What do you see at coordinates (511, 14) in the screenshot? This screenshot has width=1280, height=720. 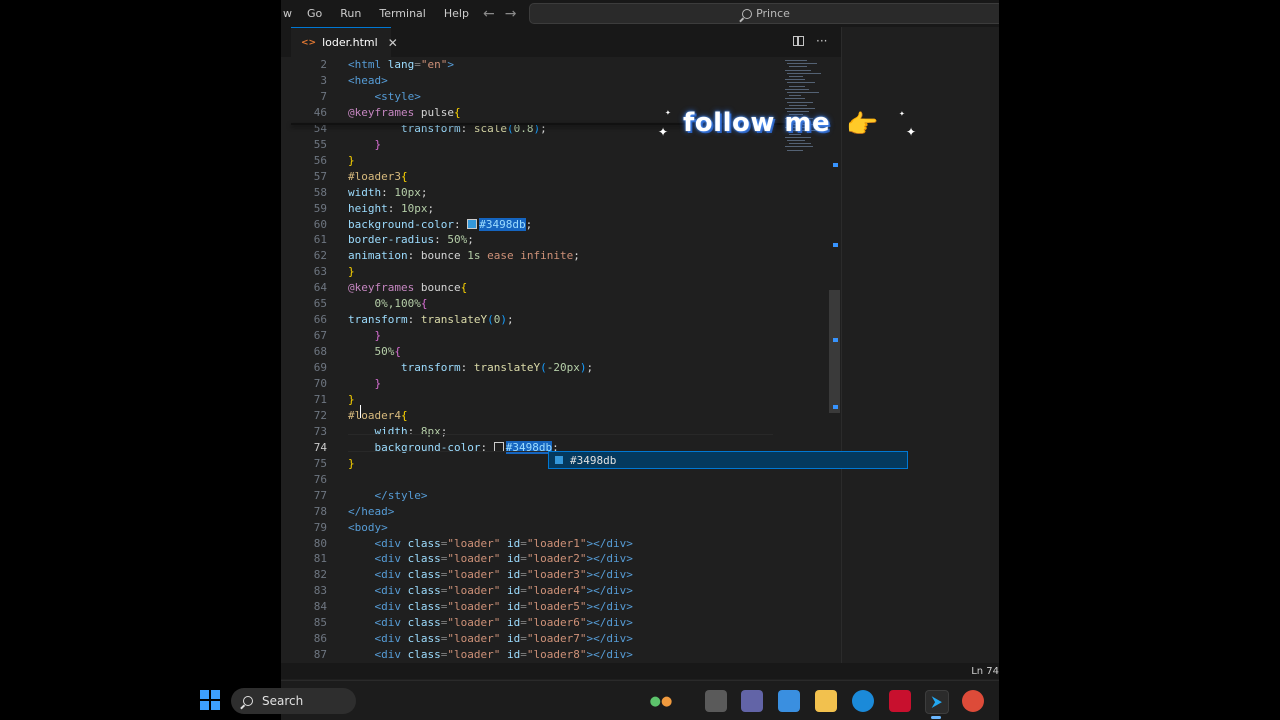 I see `forward-arrow-icon: →` at bounding box center [511, 14].